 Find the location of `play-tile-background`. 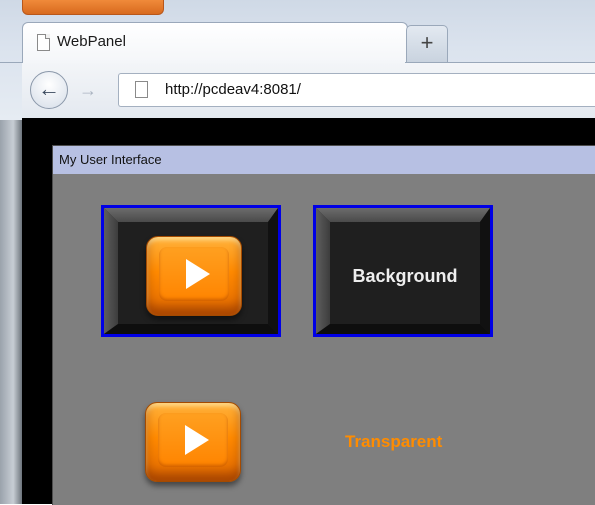

play-tile-background is located at coordinates (191, 271).